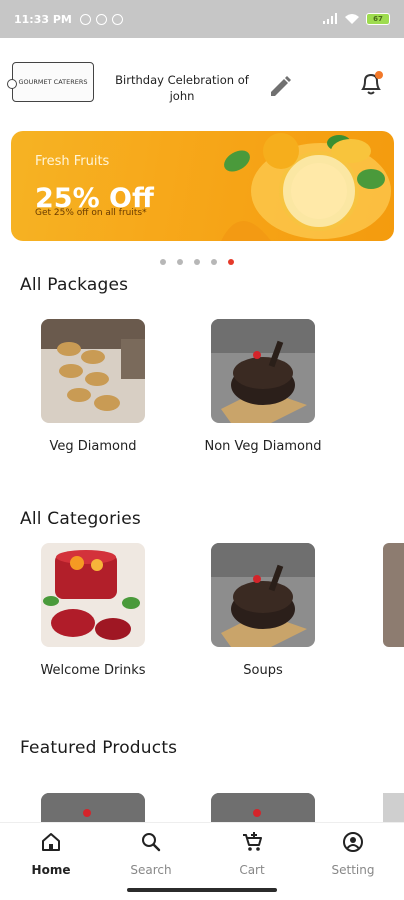  Describe the element at coordinates (393, 595) in the screenshot. I see `category-card-partial` at that location.